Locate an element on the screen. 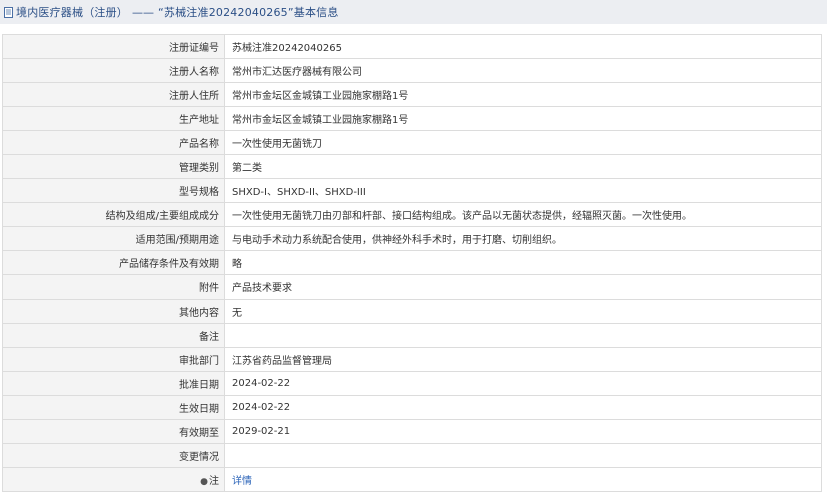 This screenshot has width=827, height=497. field-label: 附件 is located at coordinates (113, 287).